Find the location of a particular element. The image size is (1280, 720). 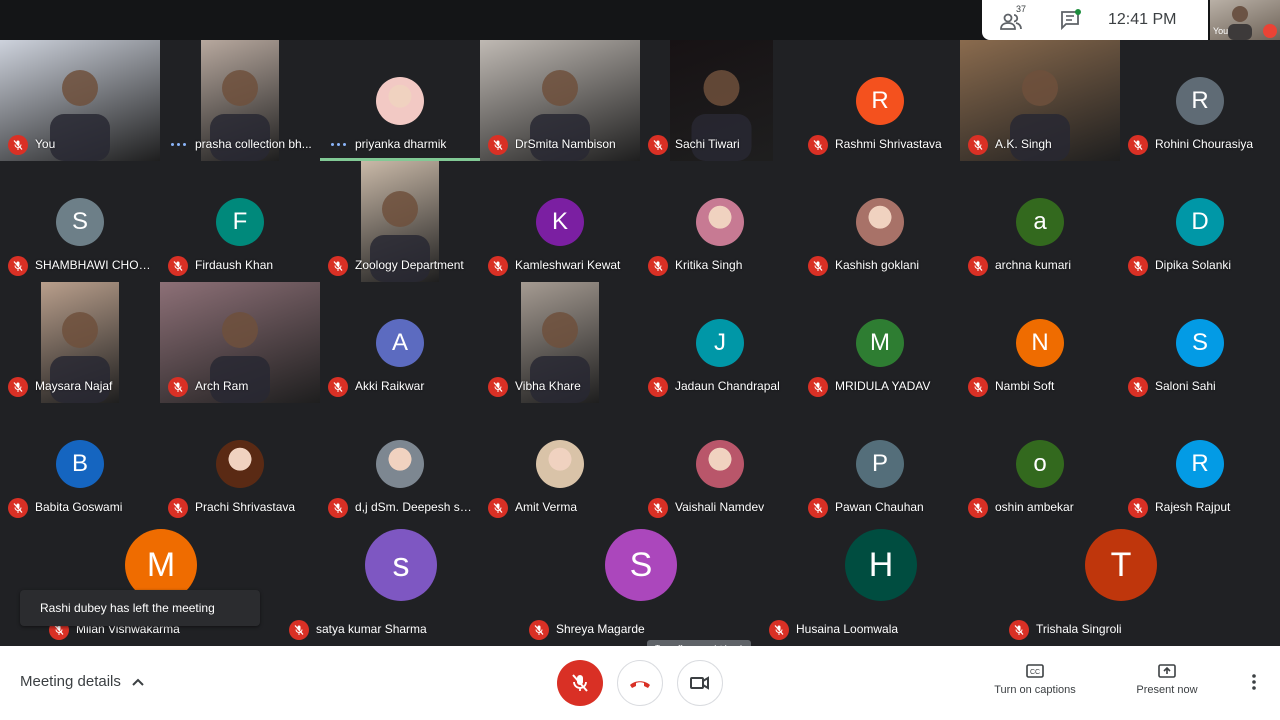

participant-tile: S Shreya Magarde is located at coordinates (641, 585).